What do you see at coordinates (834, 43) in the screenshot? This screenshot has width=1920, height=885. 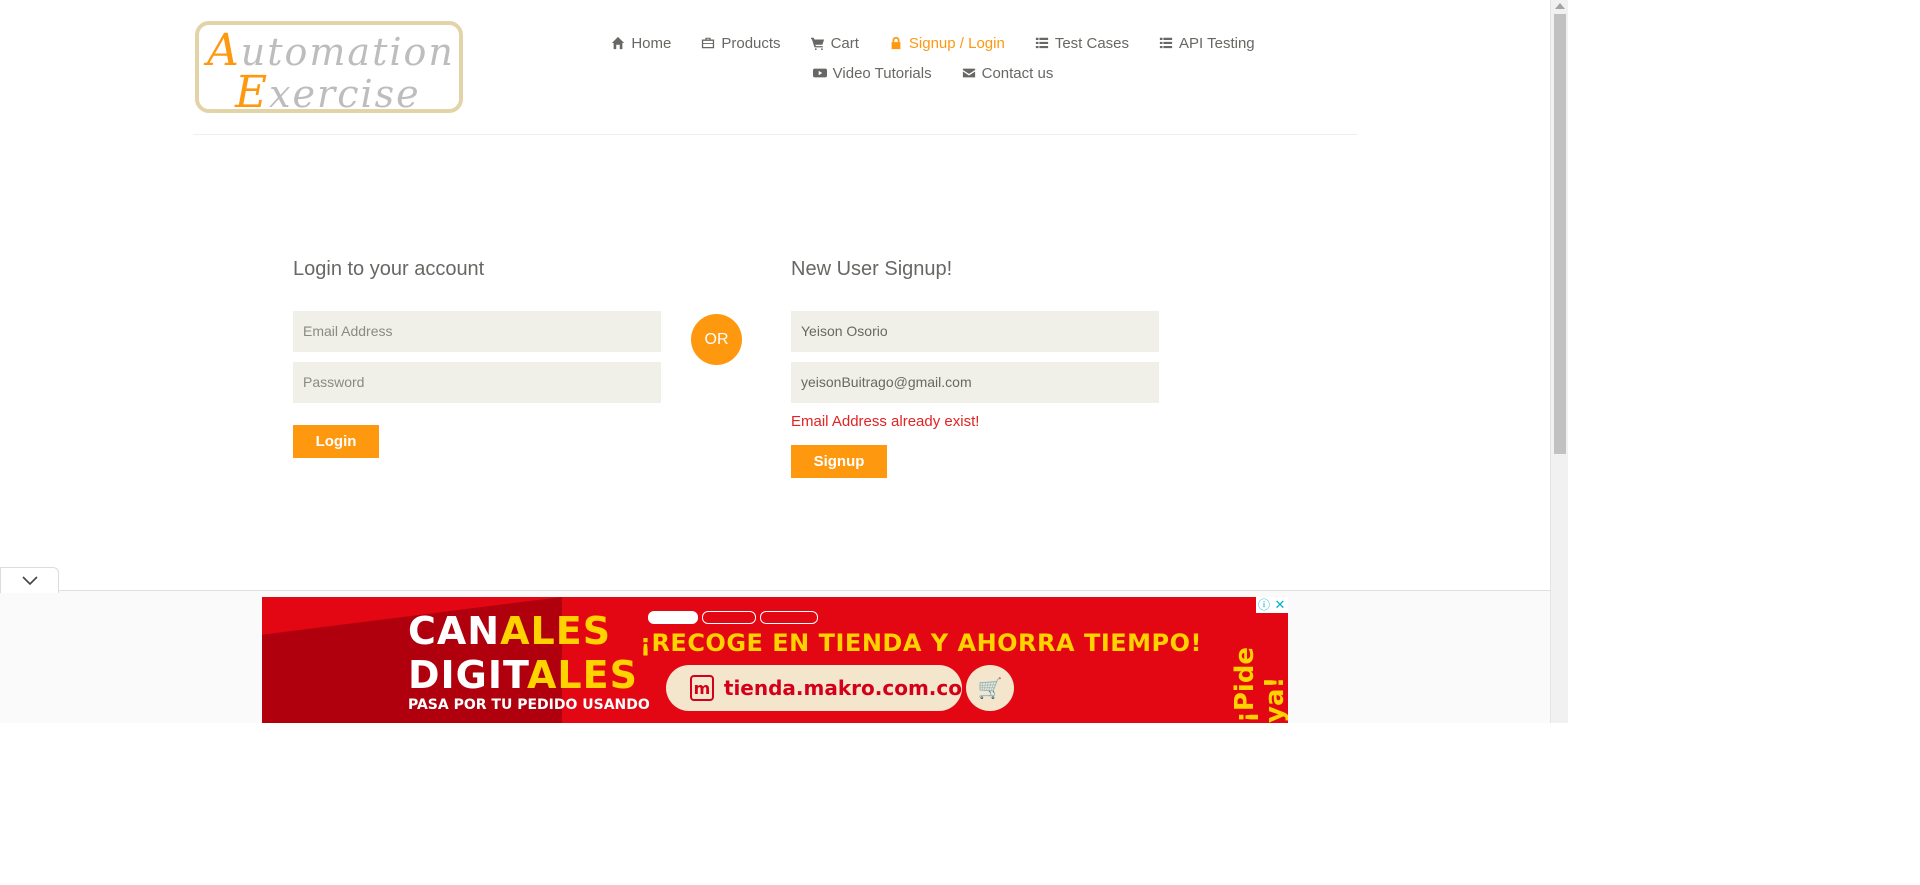 I see `nav-cart: Cart` at bounding box center [834, 43].